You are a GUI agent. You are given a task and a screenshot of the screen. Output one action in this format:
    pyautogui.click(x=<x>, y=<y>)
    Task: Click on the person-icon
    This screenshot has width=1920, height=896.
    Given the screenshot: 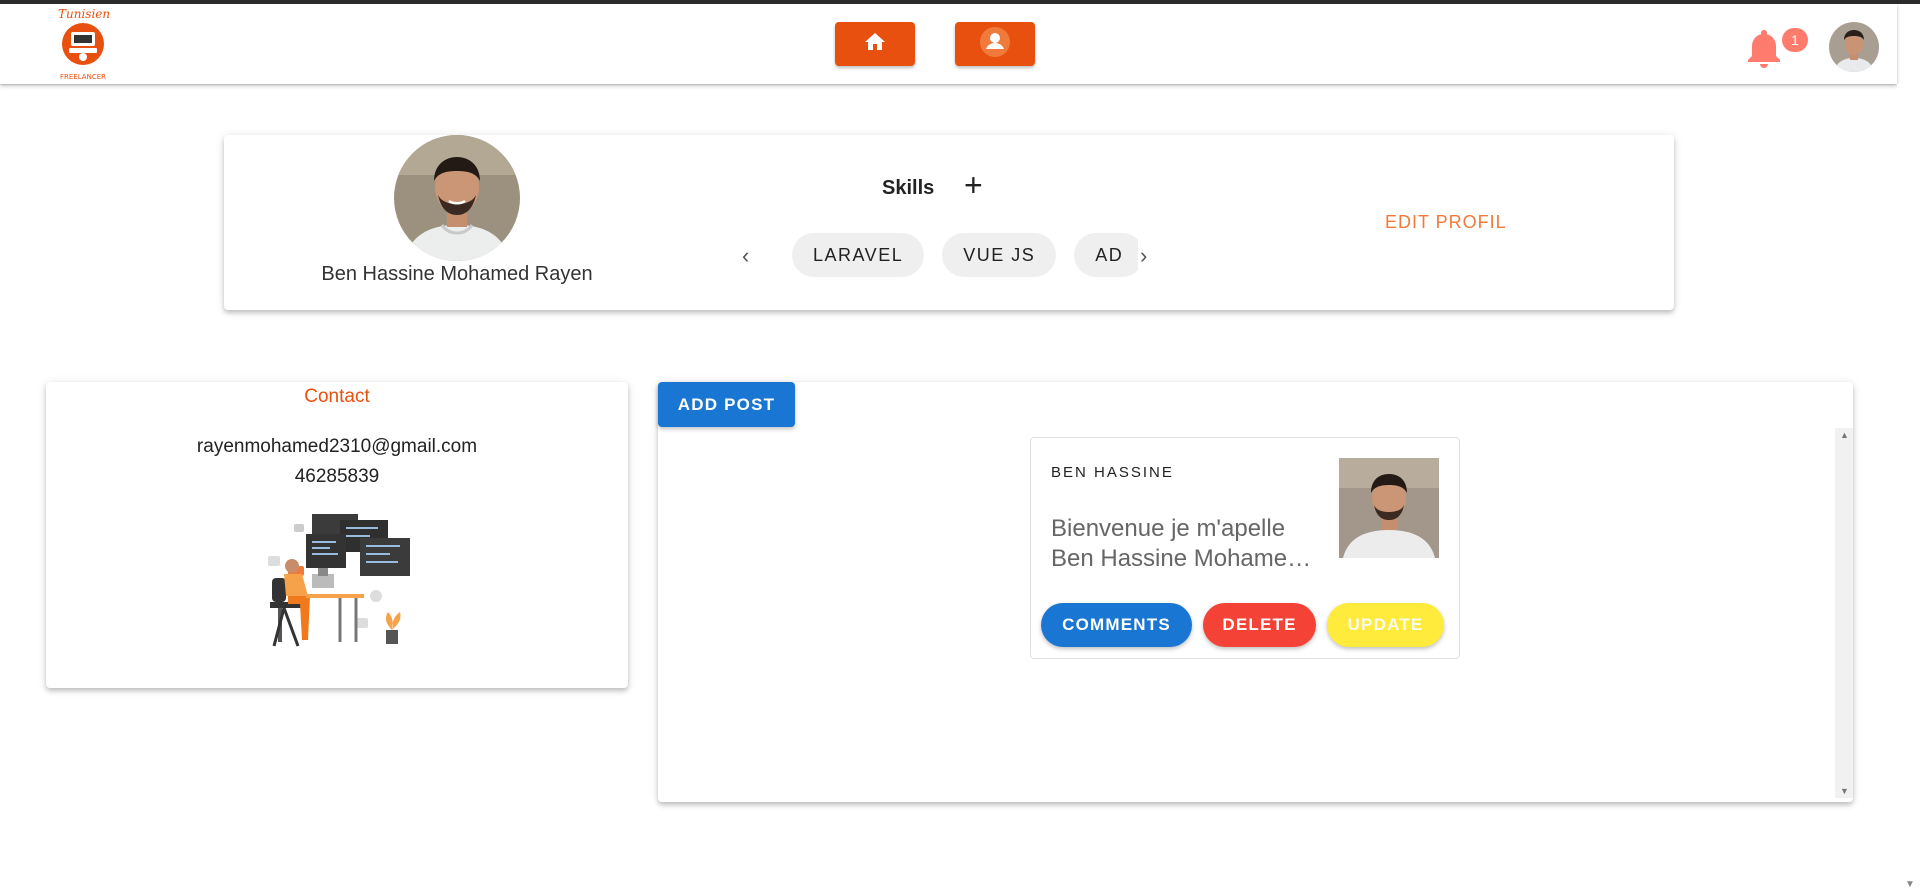 What is the action you would take?
    pyautogui.click(x=995, y=44)
    